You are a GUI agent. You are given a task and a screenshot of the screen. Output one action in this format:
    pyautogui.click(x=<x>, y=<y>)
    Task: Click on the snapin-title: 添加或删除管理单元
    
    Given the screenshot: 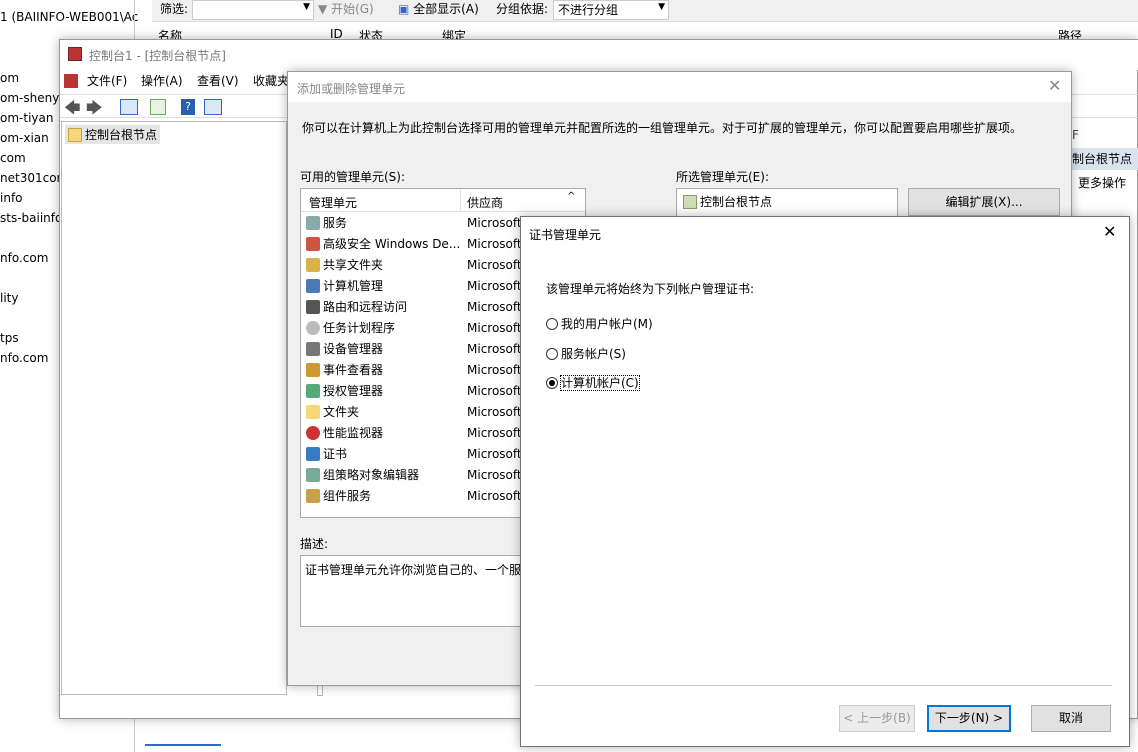 What is the action you would take?
    pyautogui.click(x=351, y=89)
    